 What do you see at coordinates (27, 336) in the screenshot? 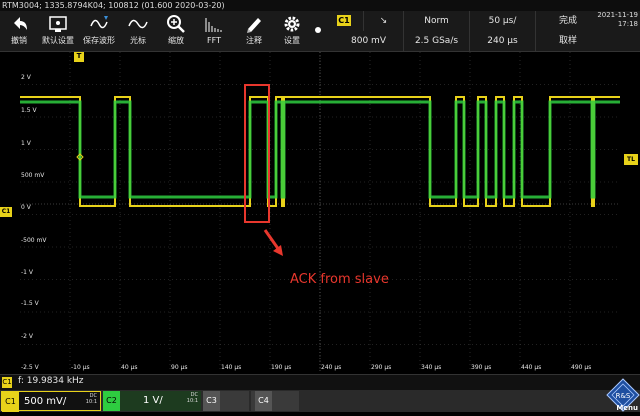
I see `y-axis-label: -2 V` at bounding box center [27, 336].